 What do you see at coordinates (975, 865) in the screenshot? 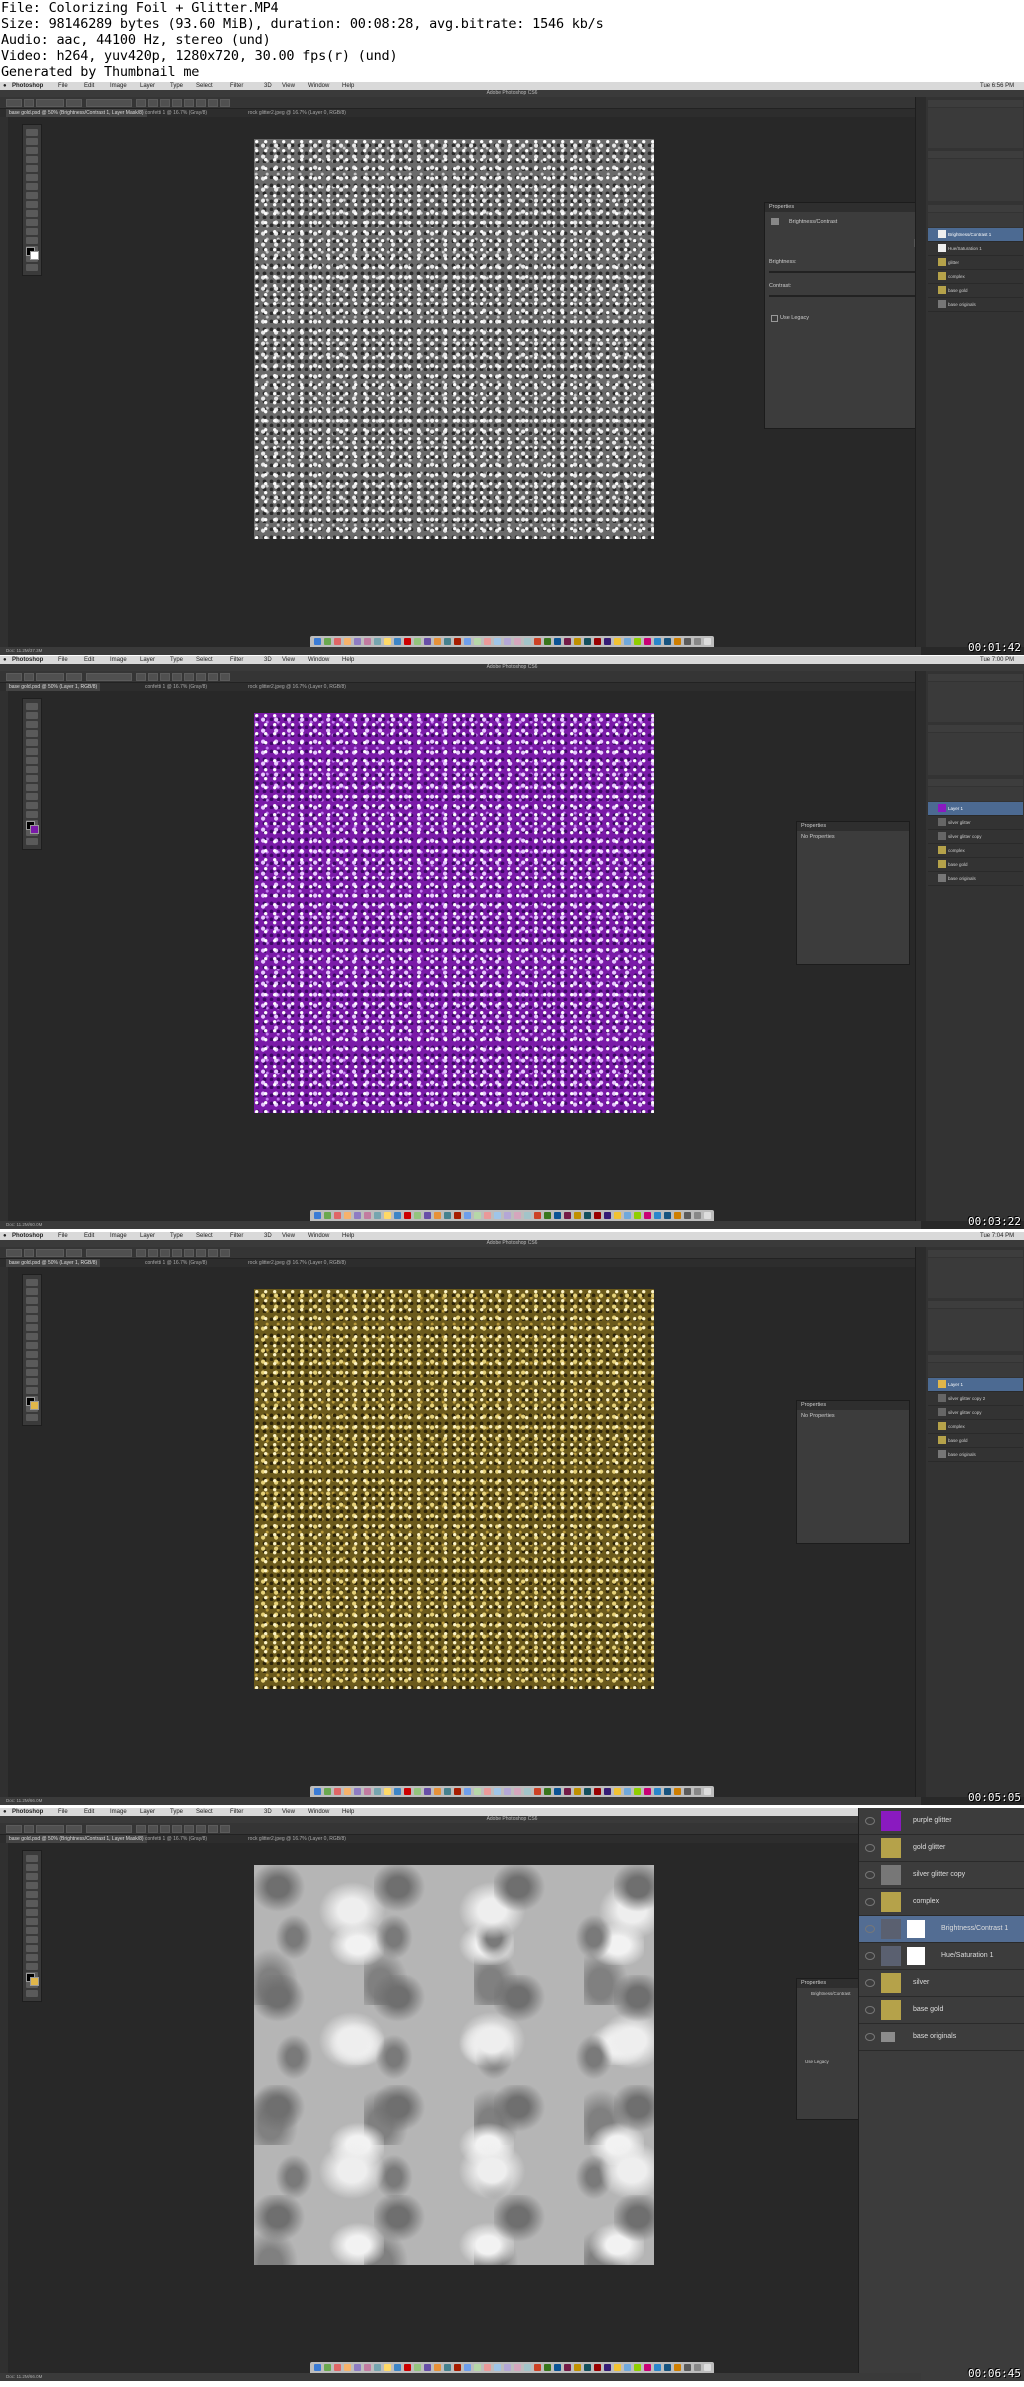
I see `layer-row: base gold` at bounding box center [975, 865].